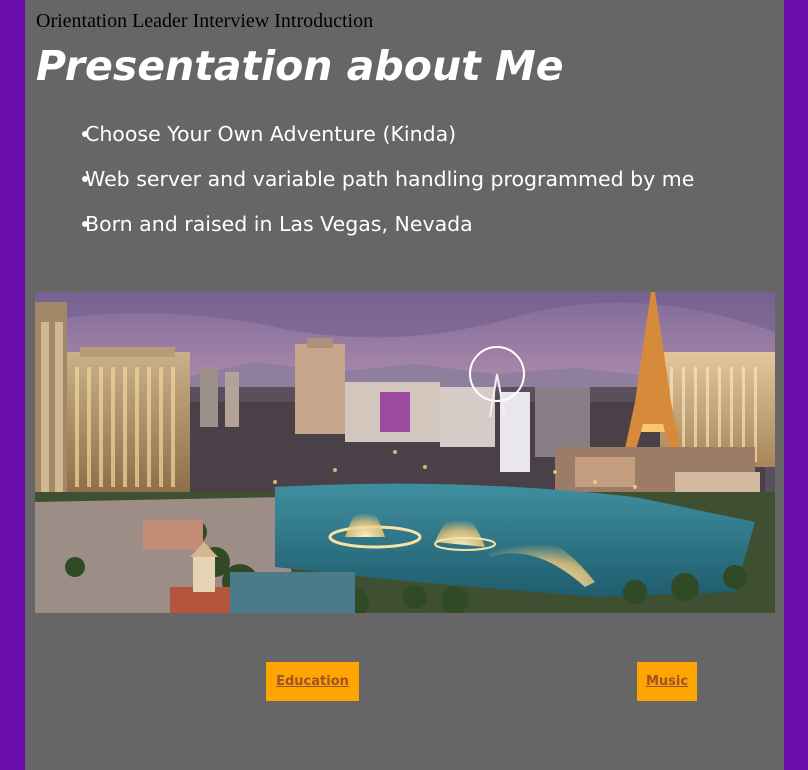 This screenshot has width=808, height=770. I want to click on education-button: Education, so click(312, 681).